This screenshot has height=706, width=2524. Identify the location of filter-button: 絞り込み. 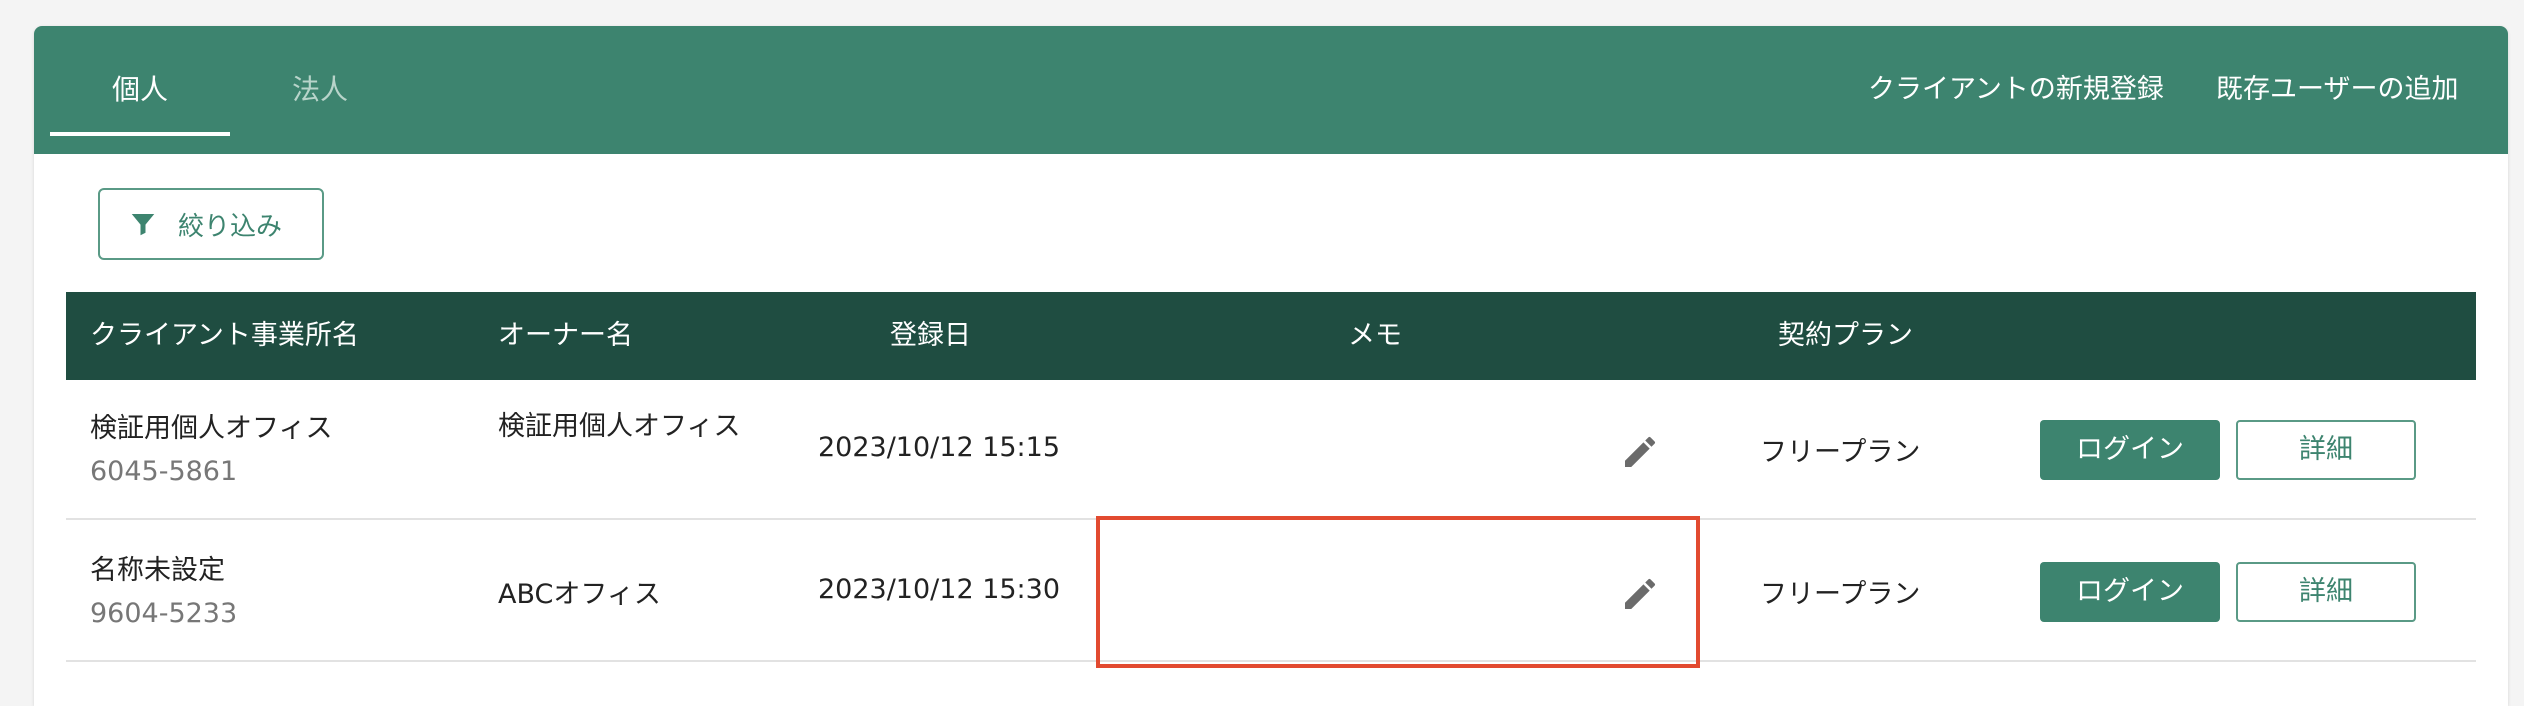
(211, 224).